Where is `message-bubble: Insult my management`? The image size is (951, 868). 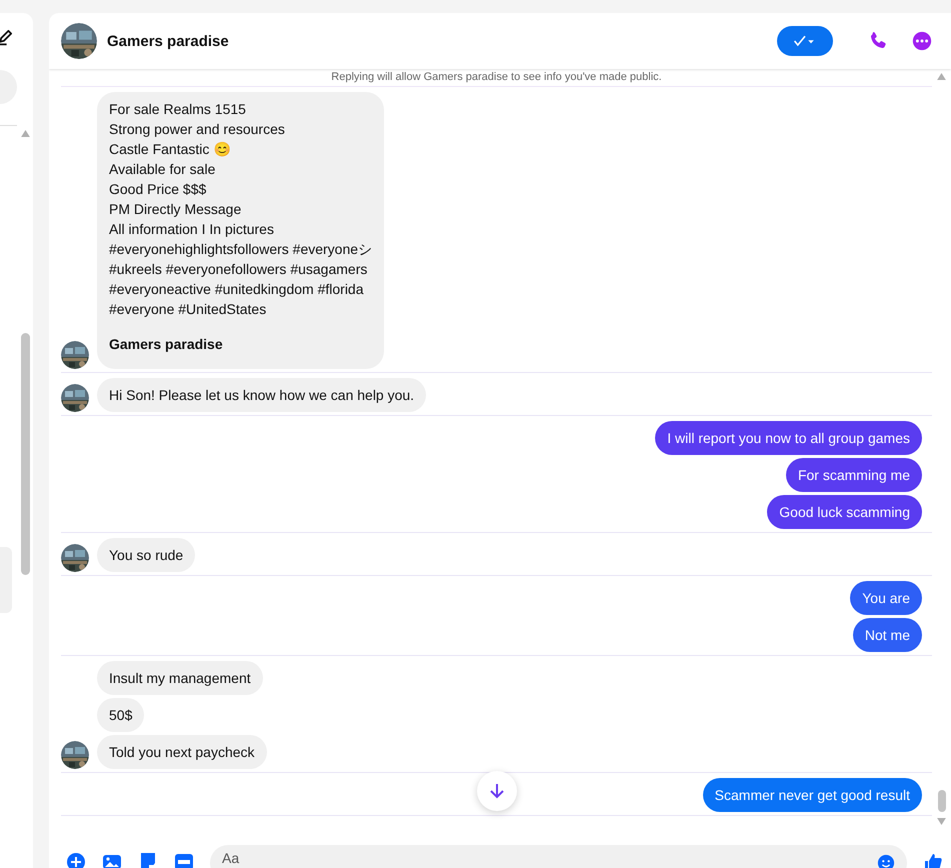 message-bubble: Insult my management is located at coordinates (180, 678).